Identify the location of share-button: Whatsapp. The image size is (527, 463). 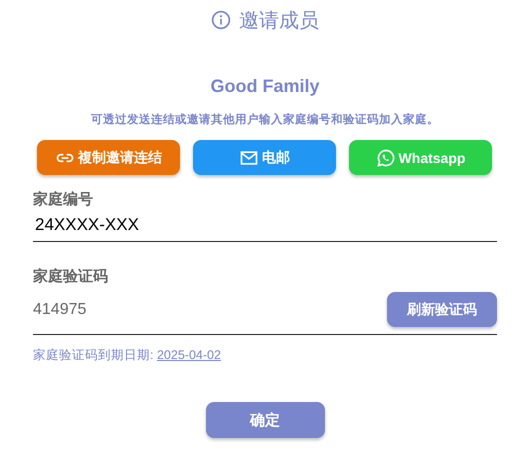
(420, 157).